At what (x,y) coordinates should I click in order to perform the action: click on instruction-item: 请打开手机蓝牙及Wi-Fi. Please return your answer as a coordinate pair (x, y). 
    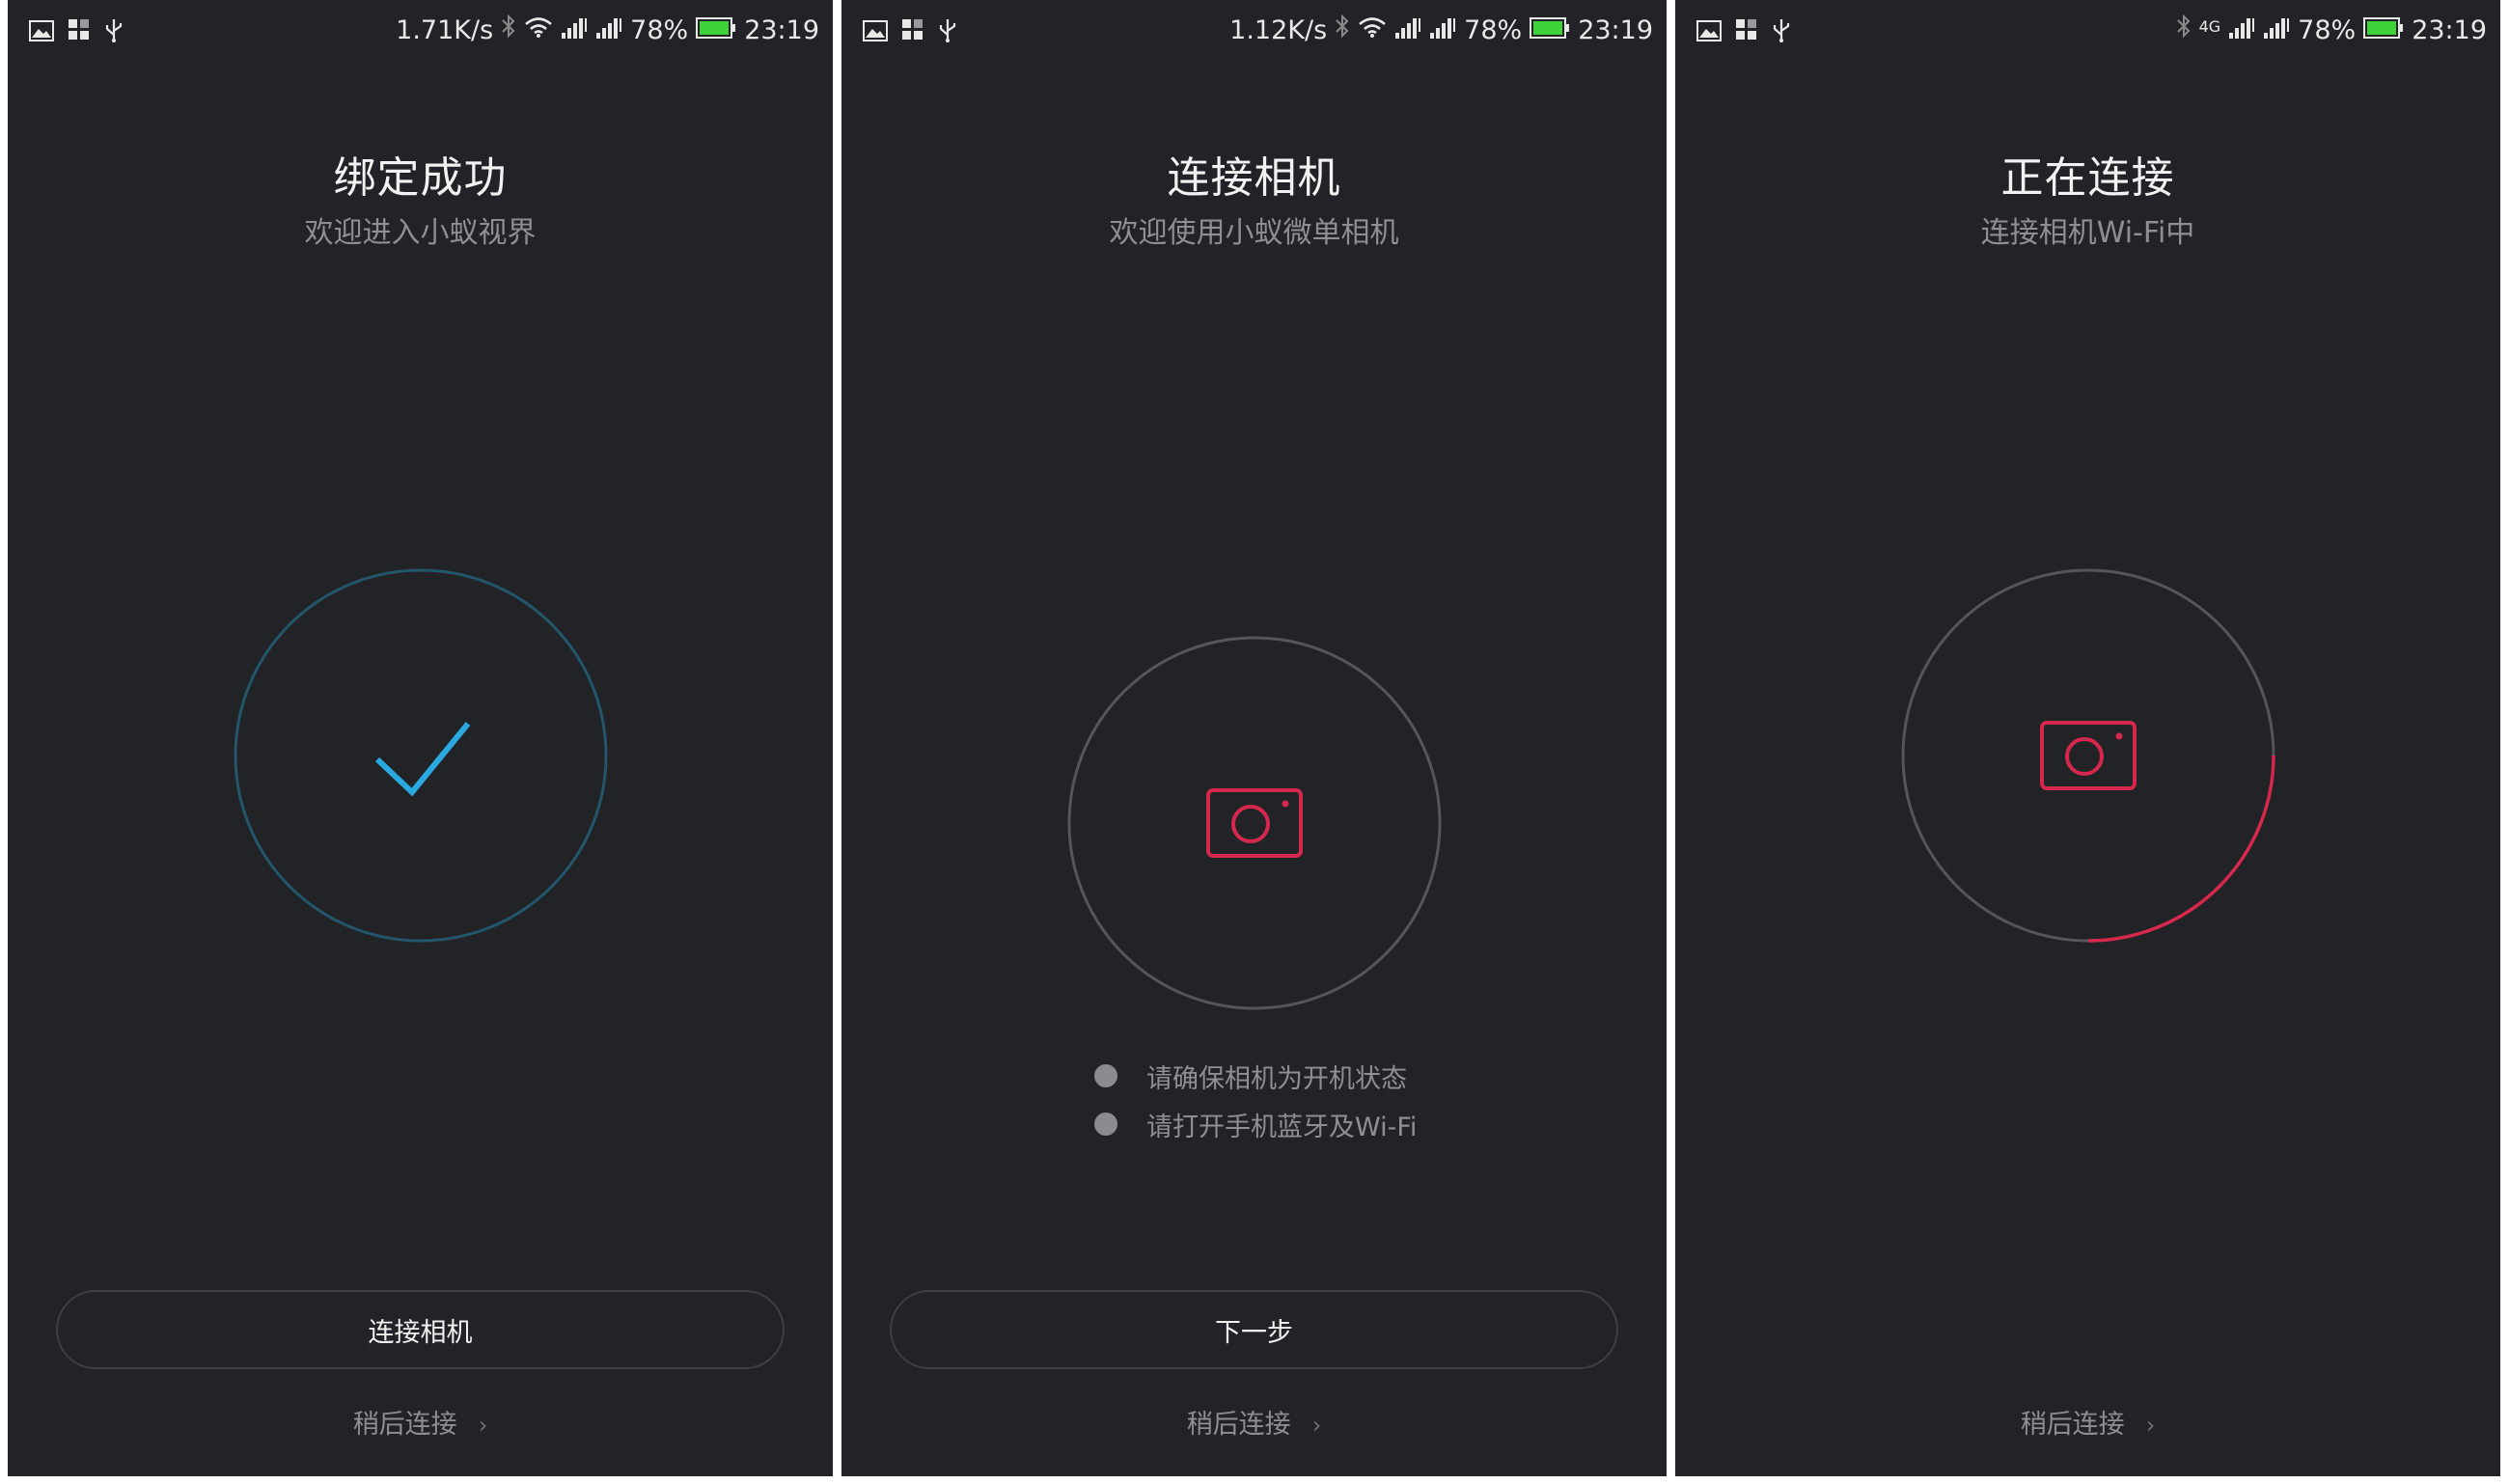
    Looking at the image, I should click on (1255, 1124).